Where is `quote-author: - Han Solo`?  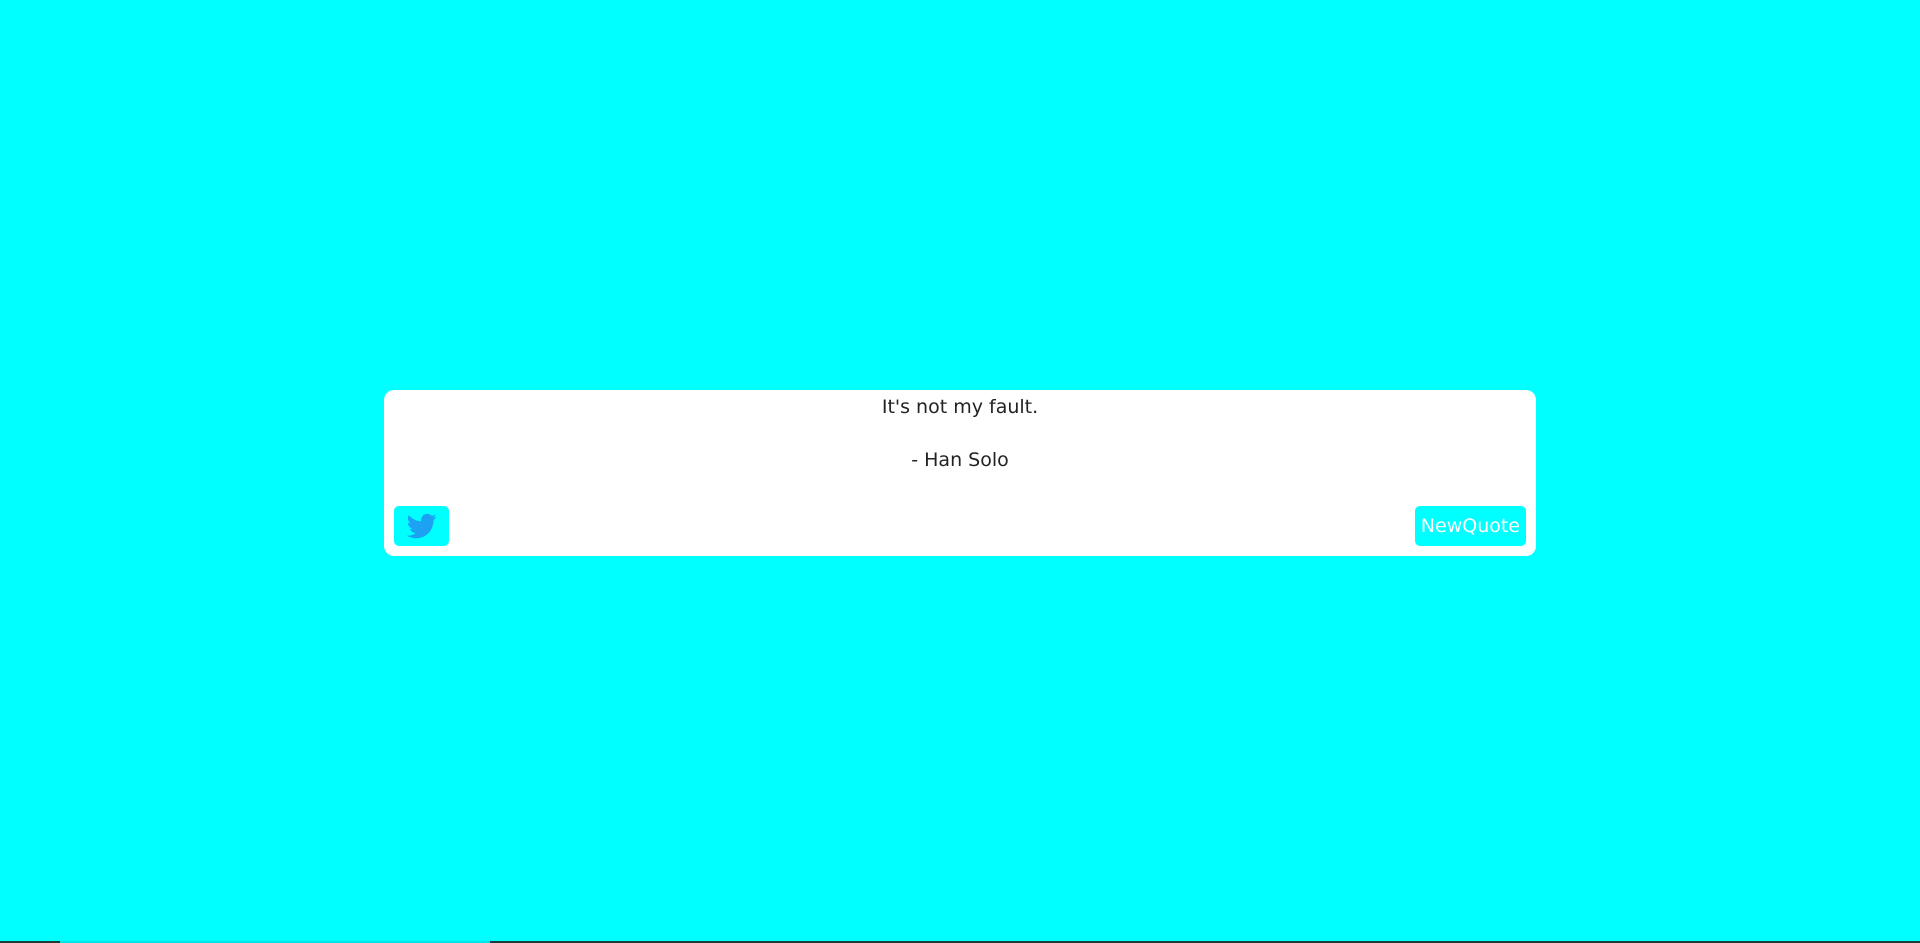
quote-author: - Han Solo is located at coordinates (960, 460).